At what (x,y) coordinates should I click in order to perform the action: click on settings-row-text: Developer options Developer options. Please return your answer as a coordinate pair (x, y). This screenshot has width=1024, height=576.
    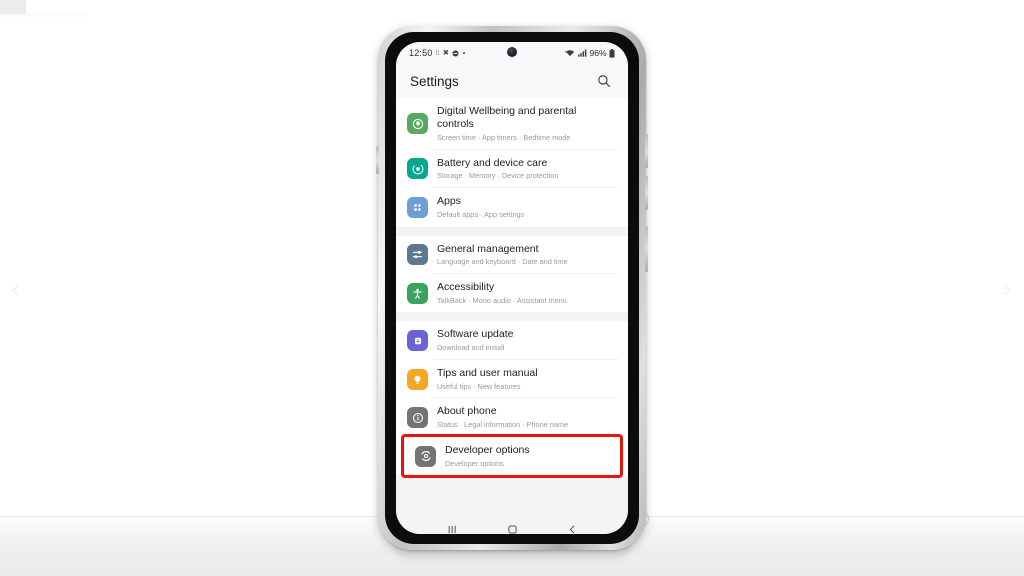
    Looking at the image, I should click on (525, 456).